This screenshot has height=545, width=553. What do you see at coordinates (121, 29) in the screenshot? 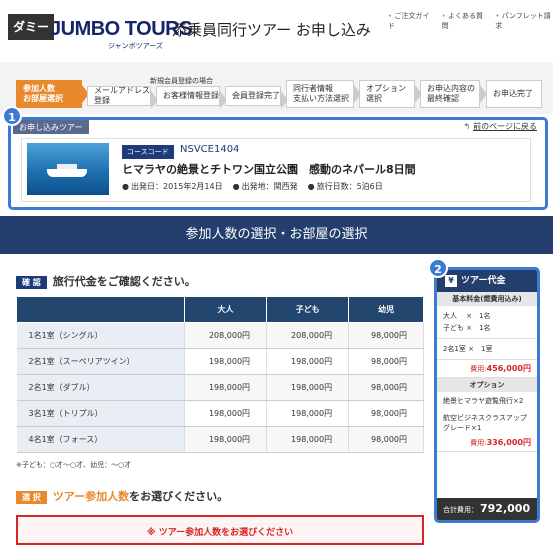
I see `brand-logo: JUMBO TOURS` at bounding box center [121, 29].